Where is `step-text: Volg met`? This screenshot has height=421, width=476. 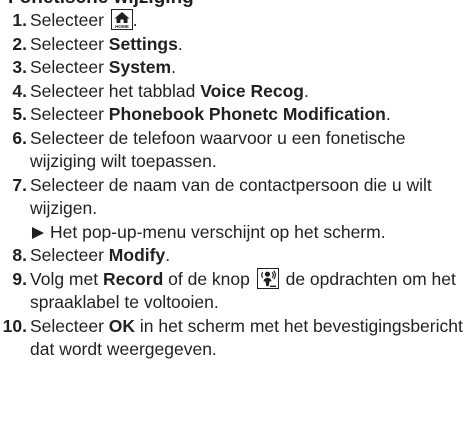 step-text: Volg met is located at coordinates (66, 278).